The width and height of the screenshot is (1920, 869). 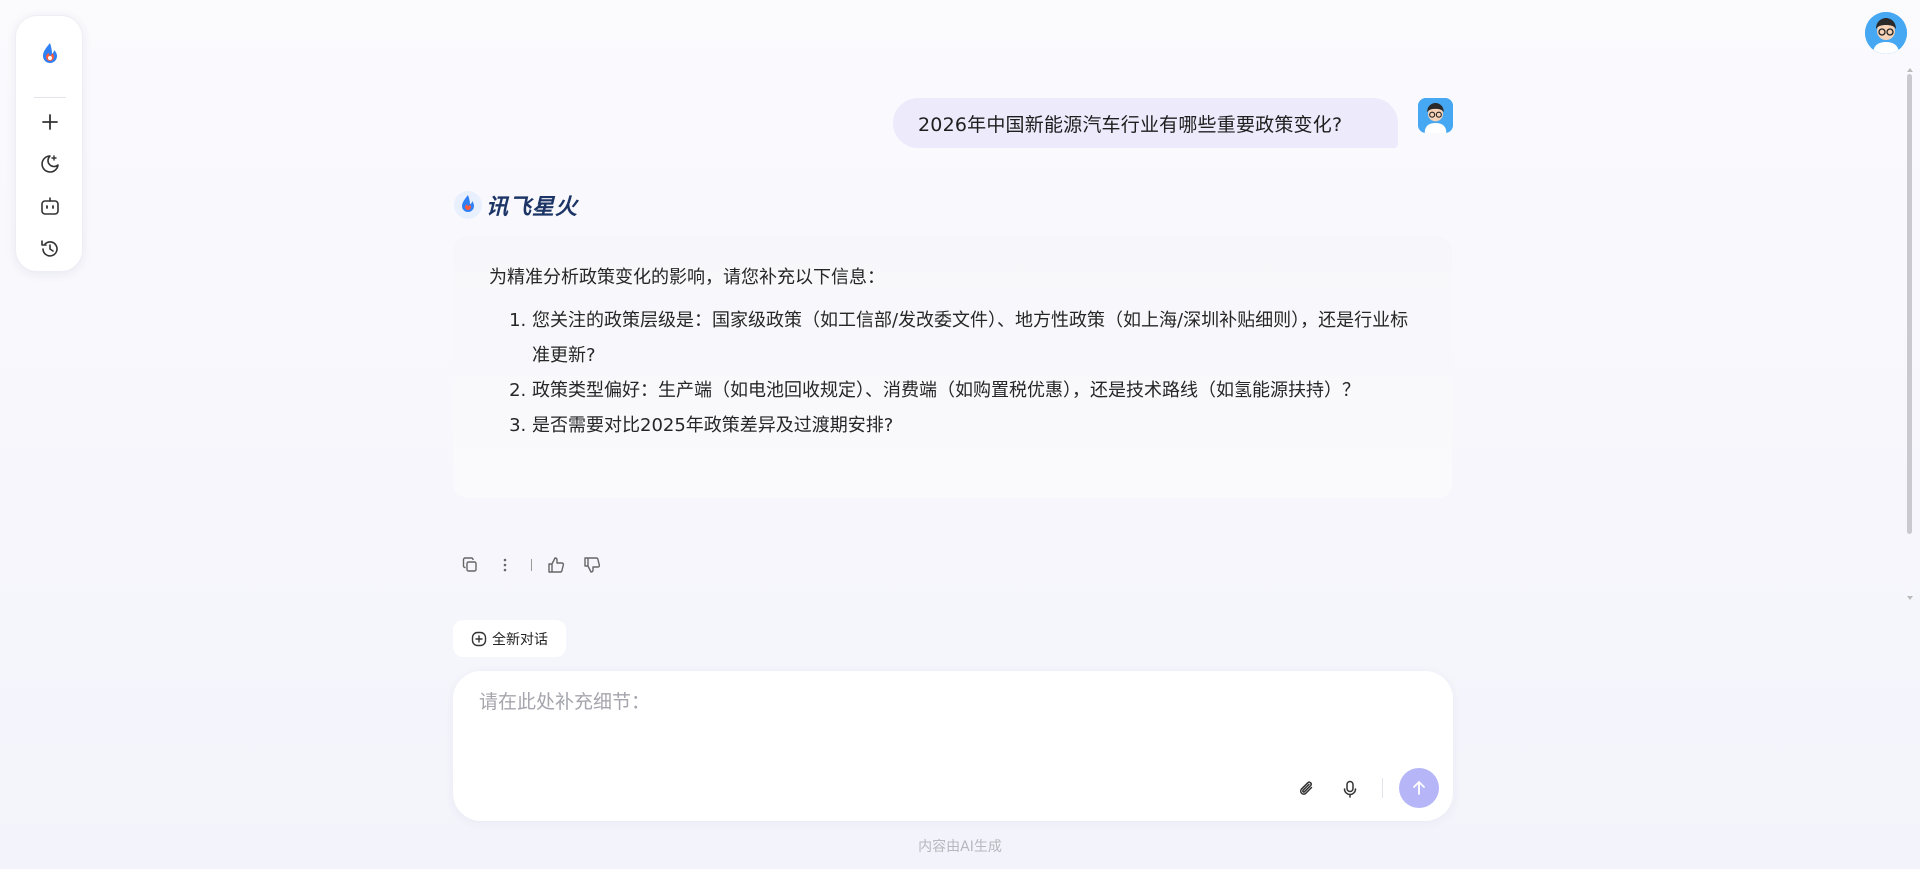 I want to click on message-actions, so click(x=531, y=565).